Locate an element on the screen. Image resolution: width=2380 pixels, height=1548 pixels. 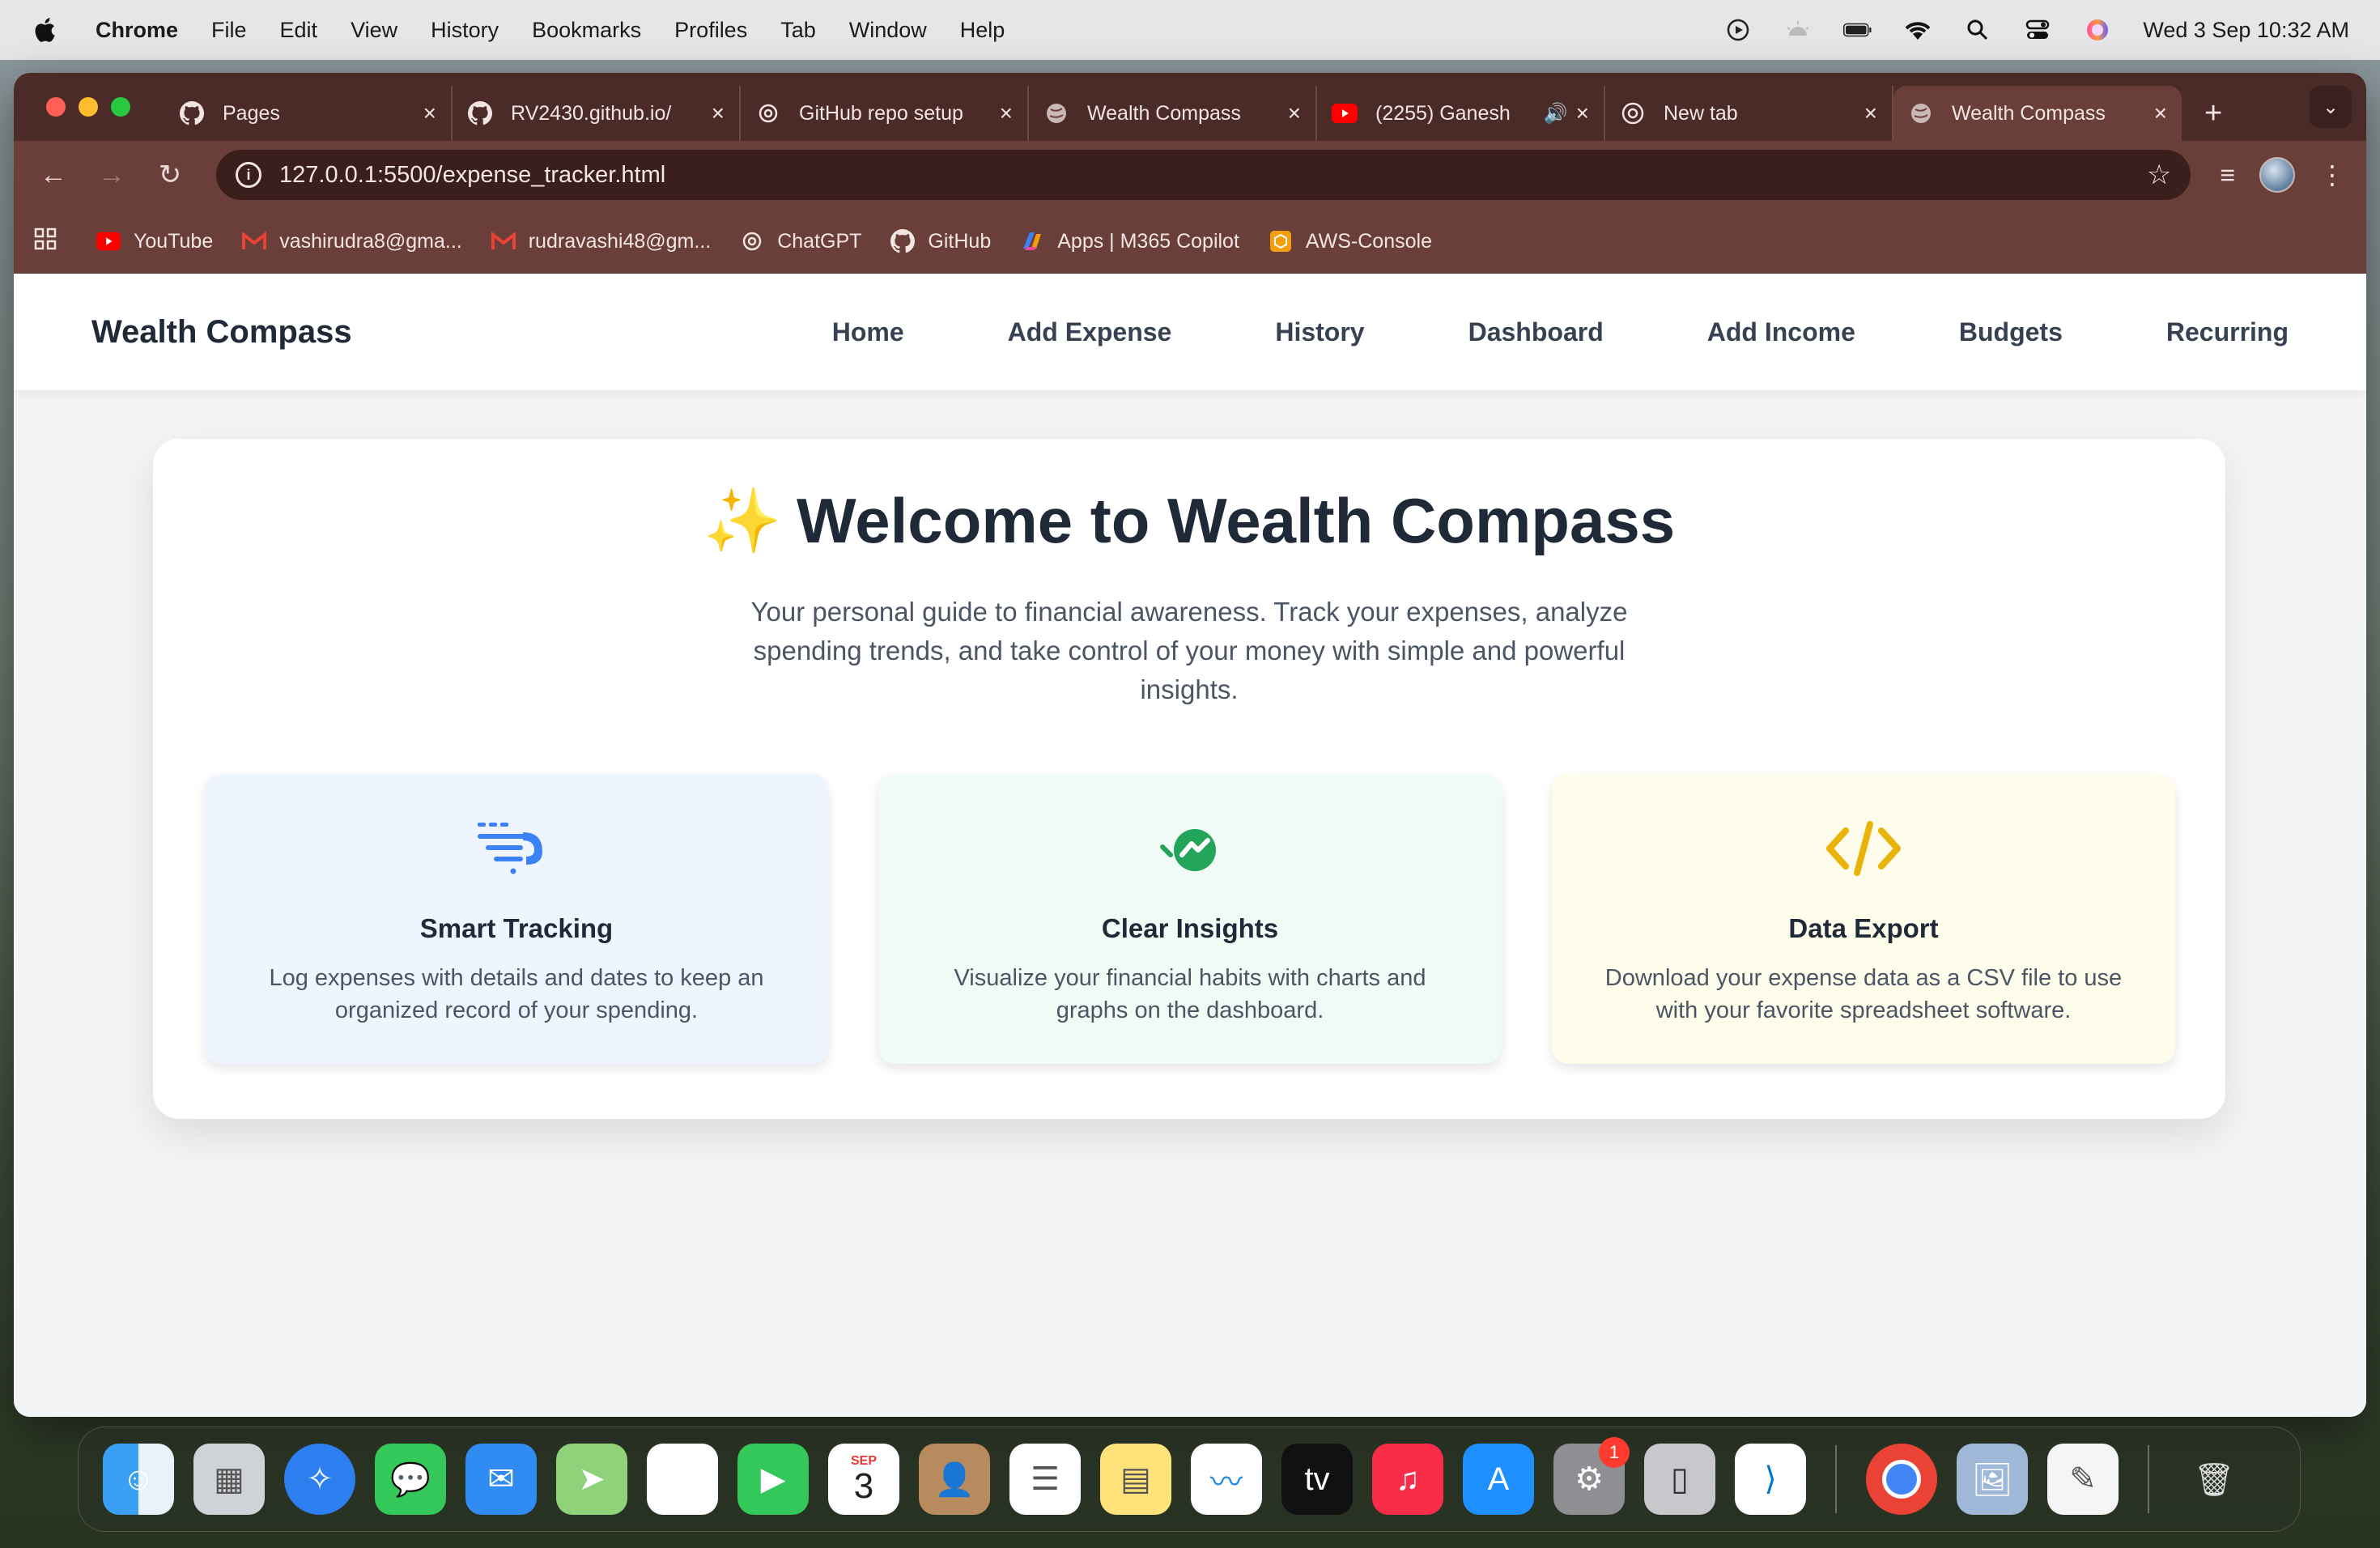
back-arrow-icon: ← is located at coordinates (54, 175).